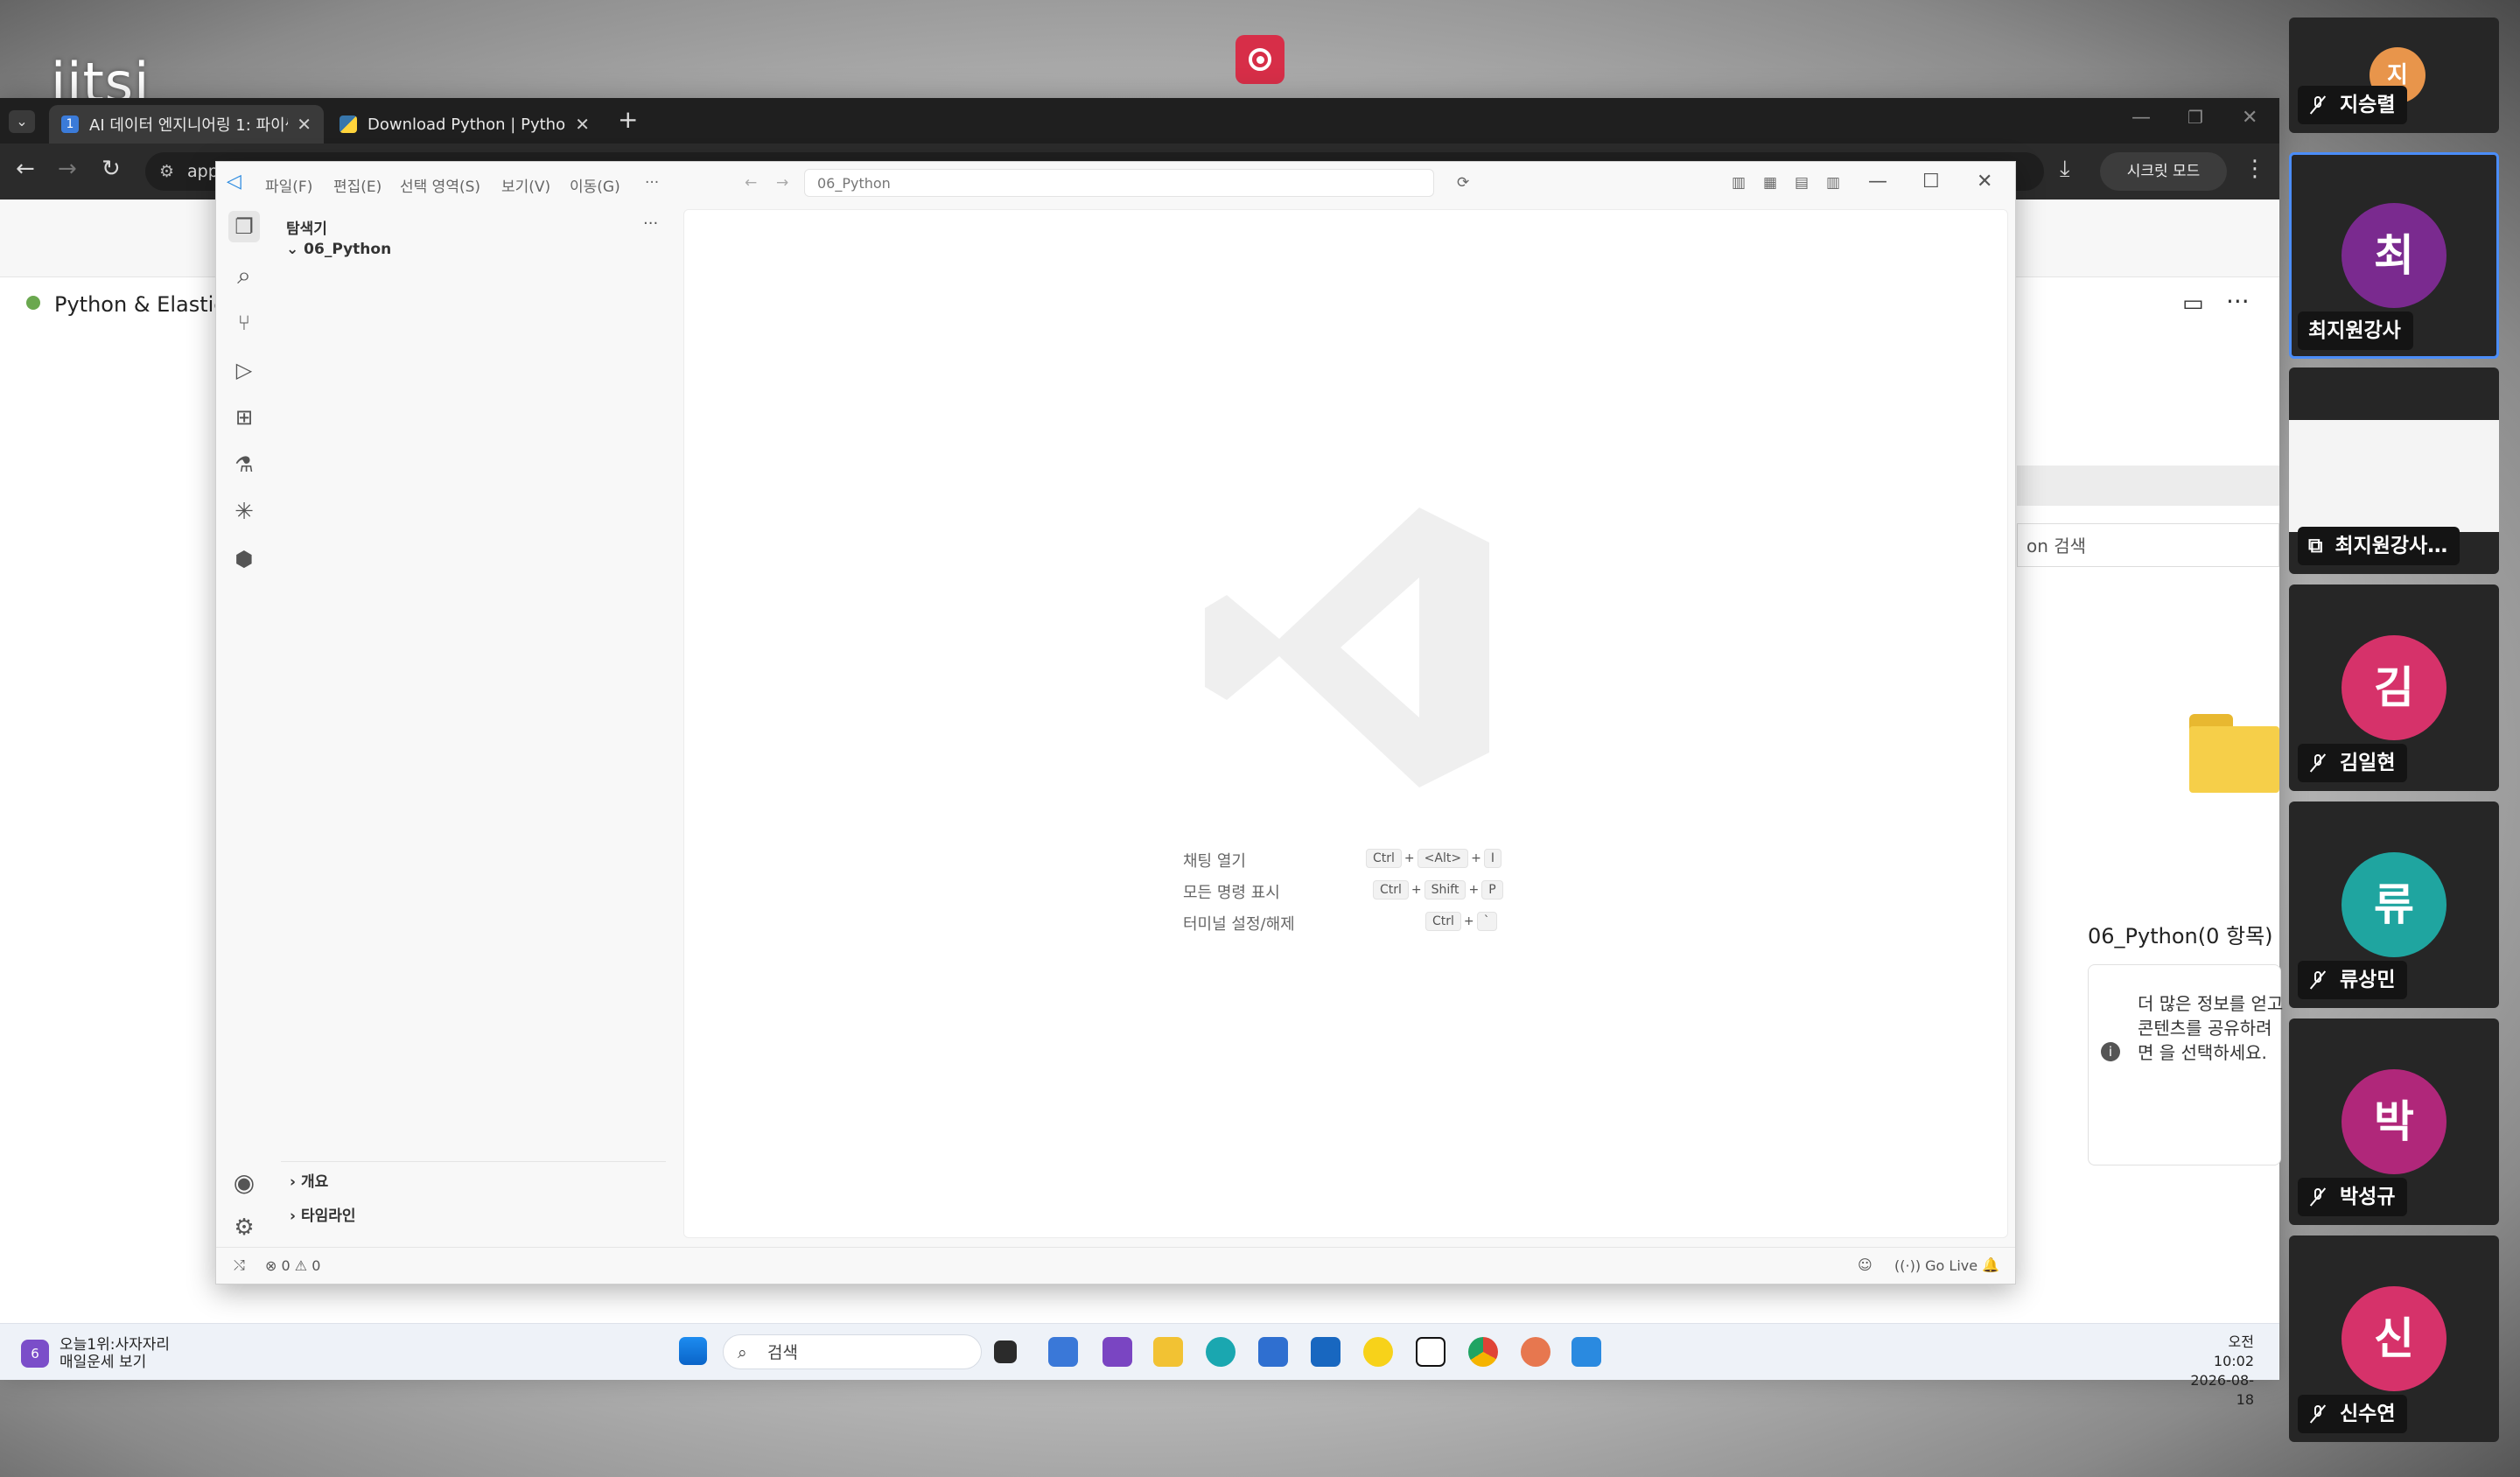 The width and height of the screenshot is (2520, 1477). Describe the element at coordinates (1117, 1352) in the screenshot. I see `clipchamp-icon` at that location.